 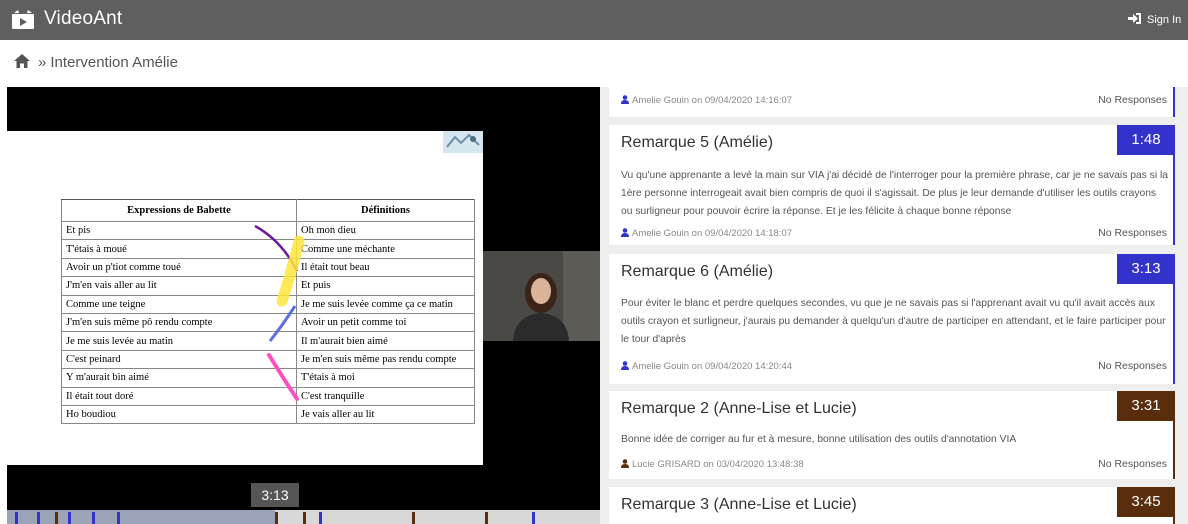 I want to click on comment-meta: Lucie GRISARD on 03/04/2020 13:48:38, so click(x=712, y=464).